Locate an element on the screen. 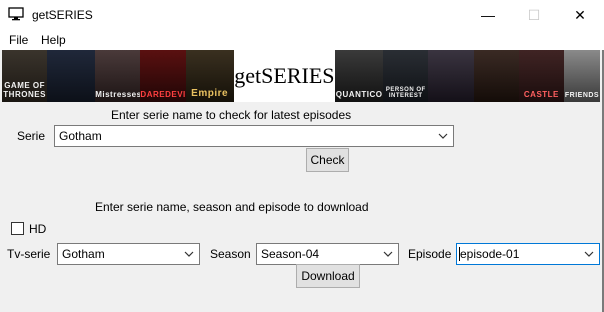  download-button: Download is located at coordinates (328, 276).